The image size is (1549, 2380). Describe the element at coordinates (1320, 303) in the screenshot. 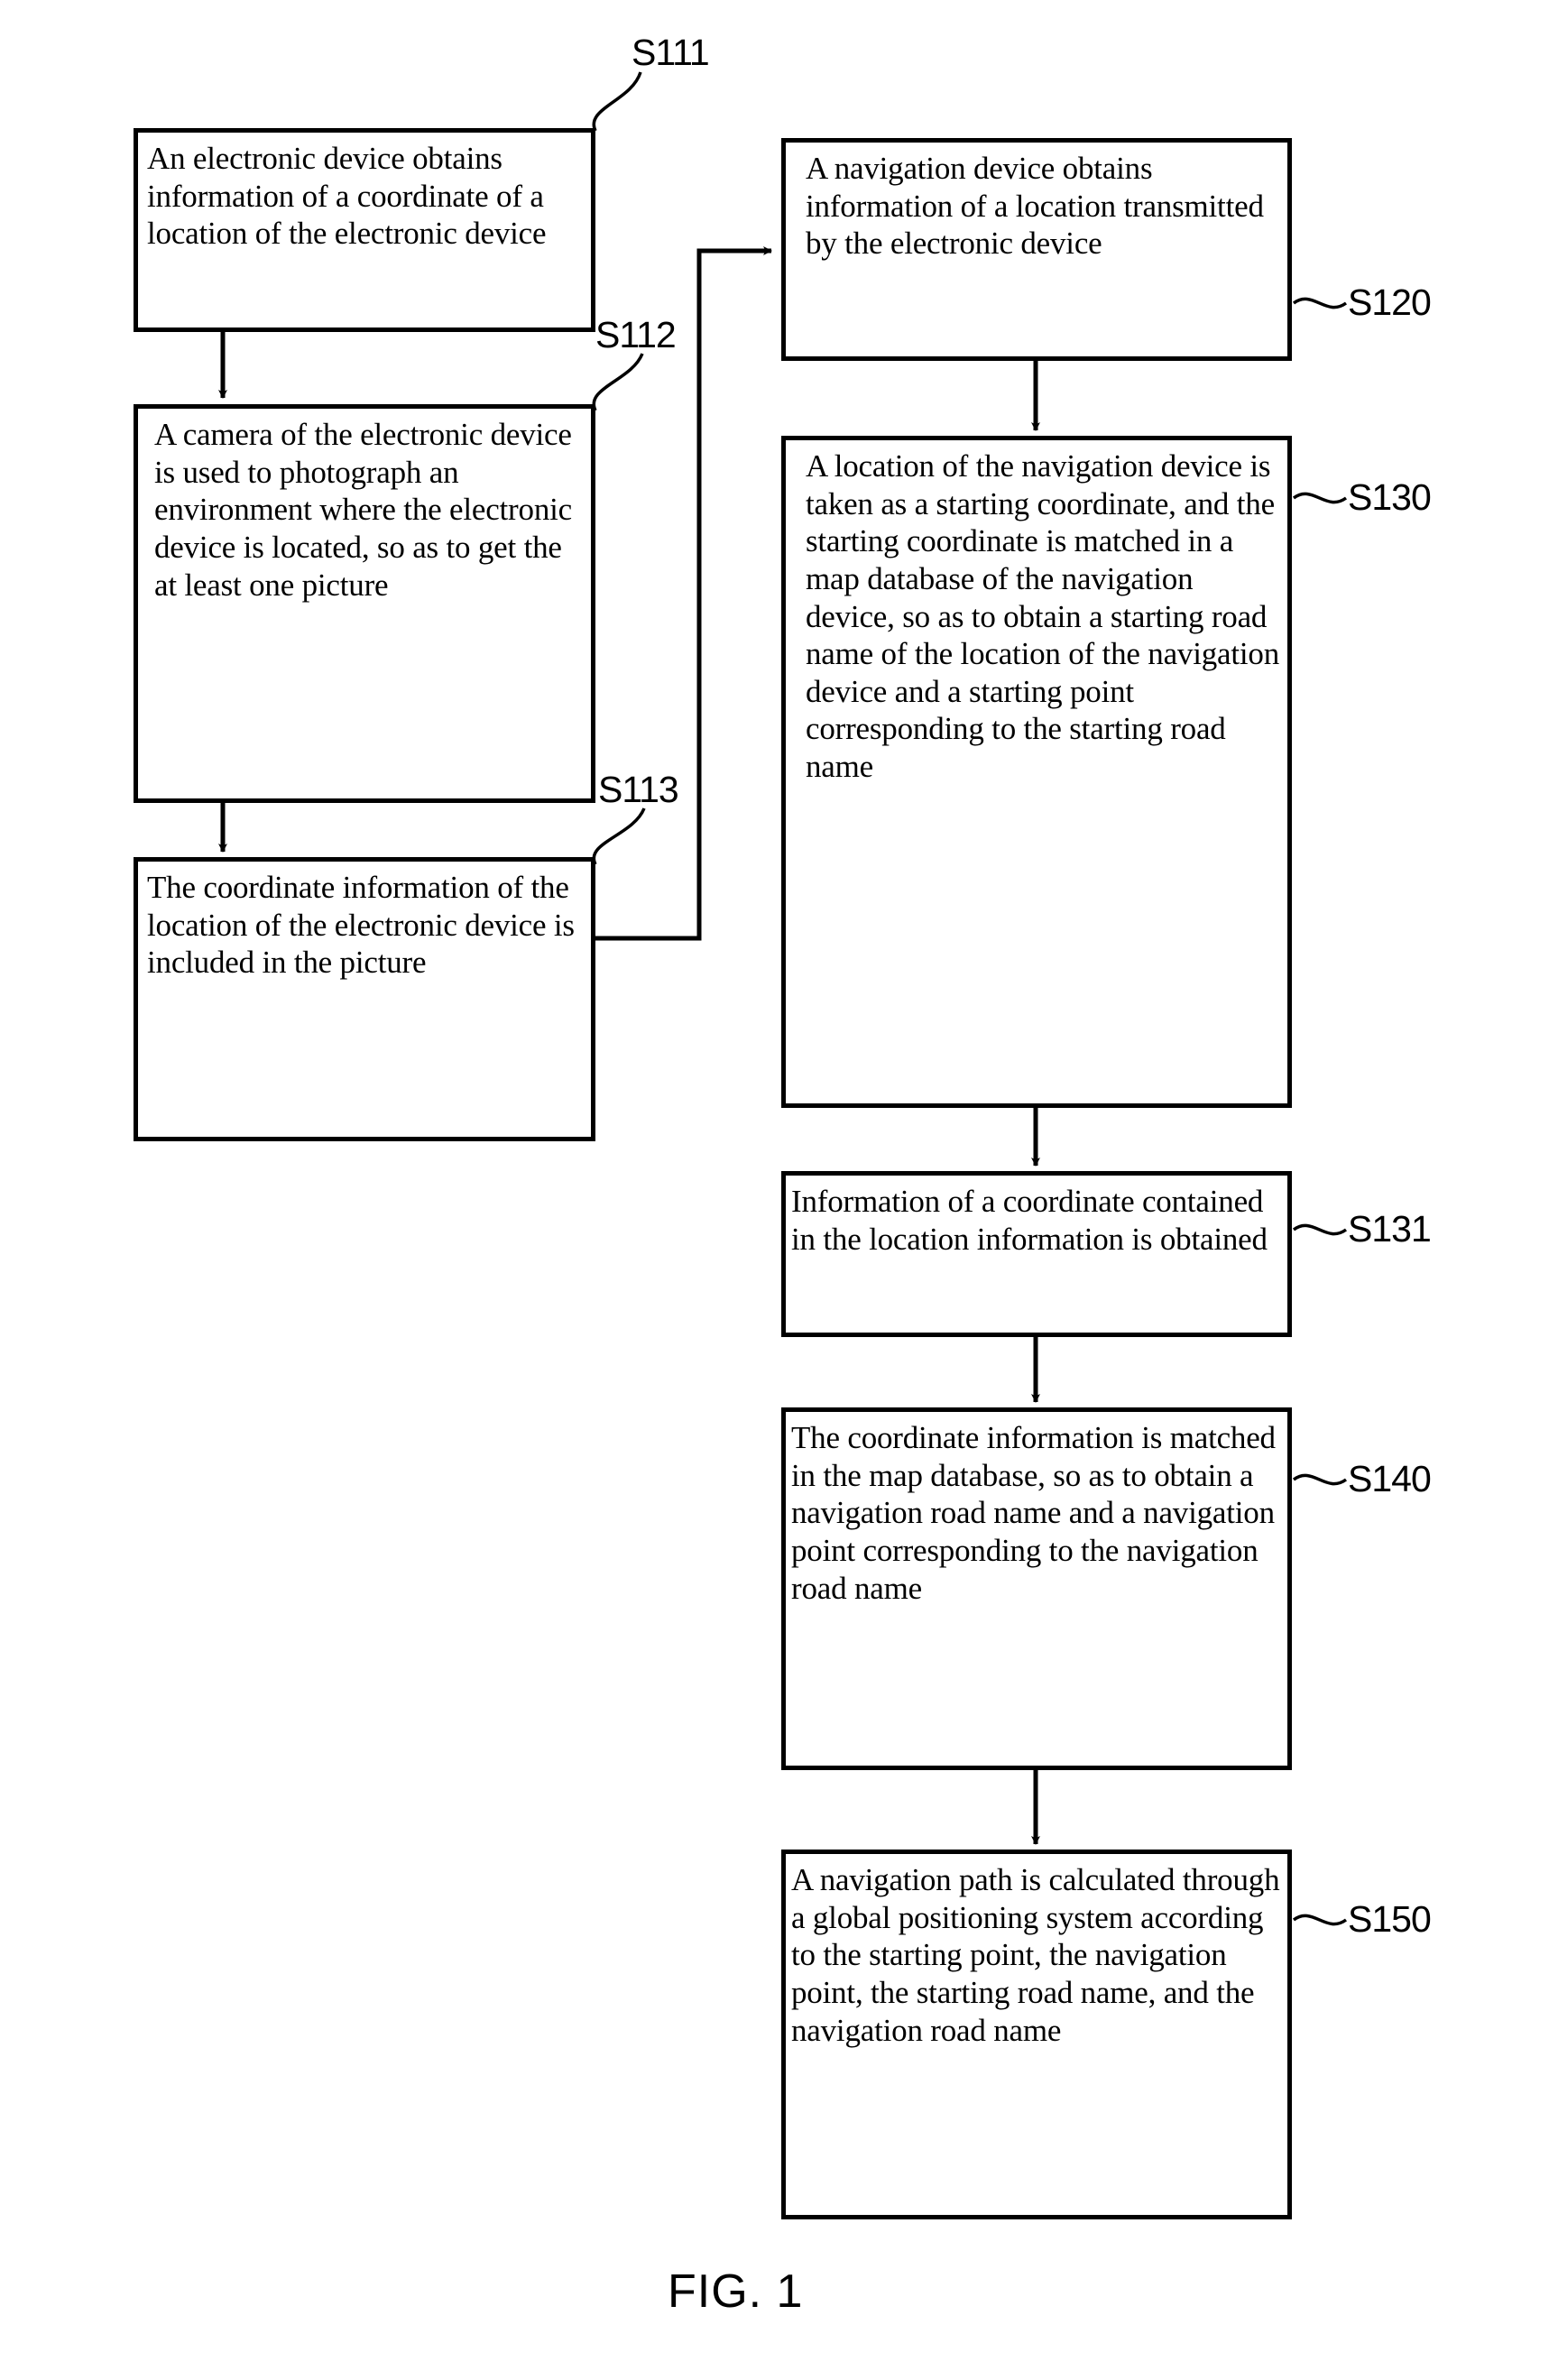

I see `leader-line-s120` at that location.